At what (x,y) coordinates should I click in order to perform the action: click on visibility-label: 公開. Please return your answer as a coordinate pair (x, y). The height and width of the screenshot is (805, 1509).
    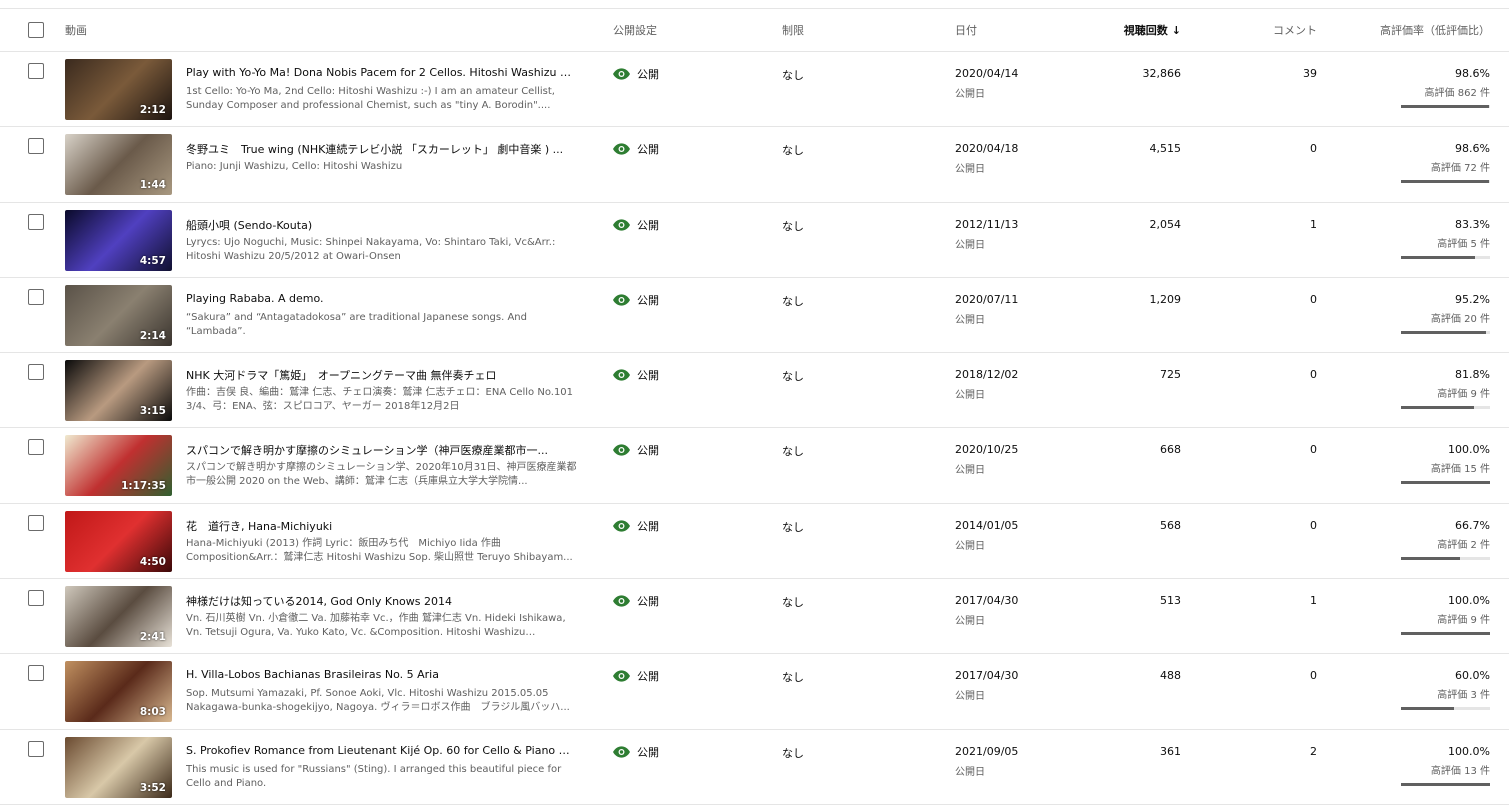
    Looking at the image, I should click on (648, 300).